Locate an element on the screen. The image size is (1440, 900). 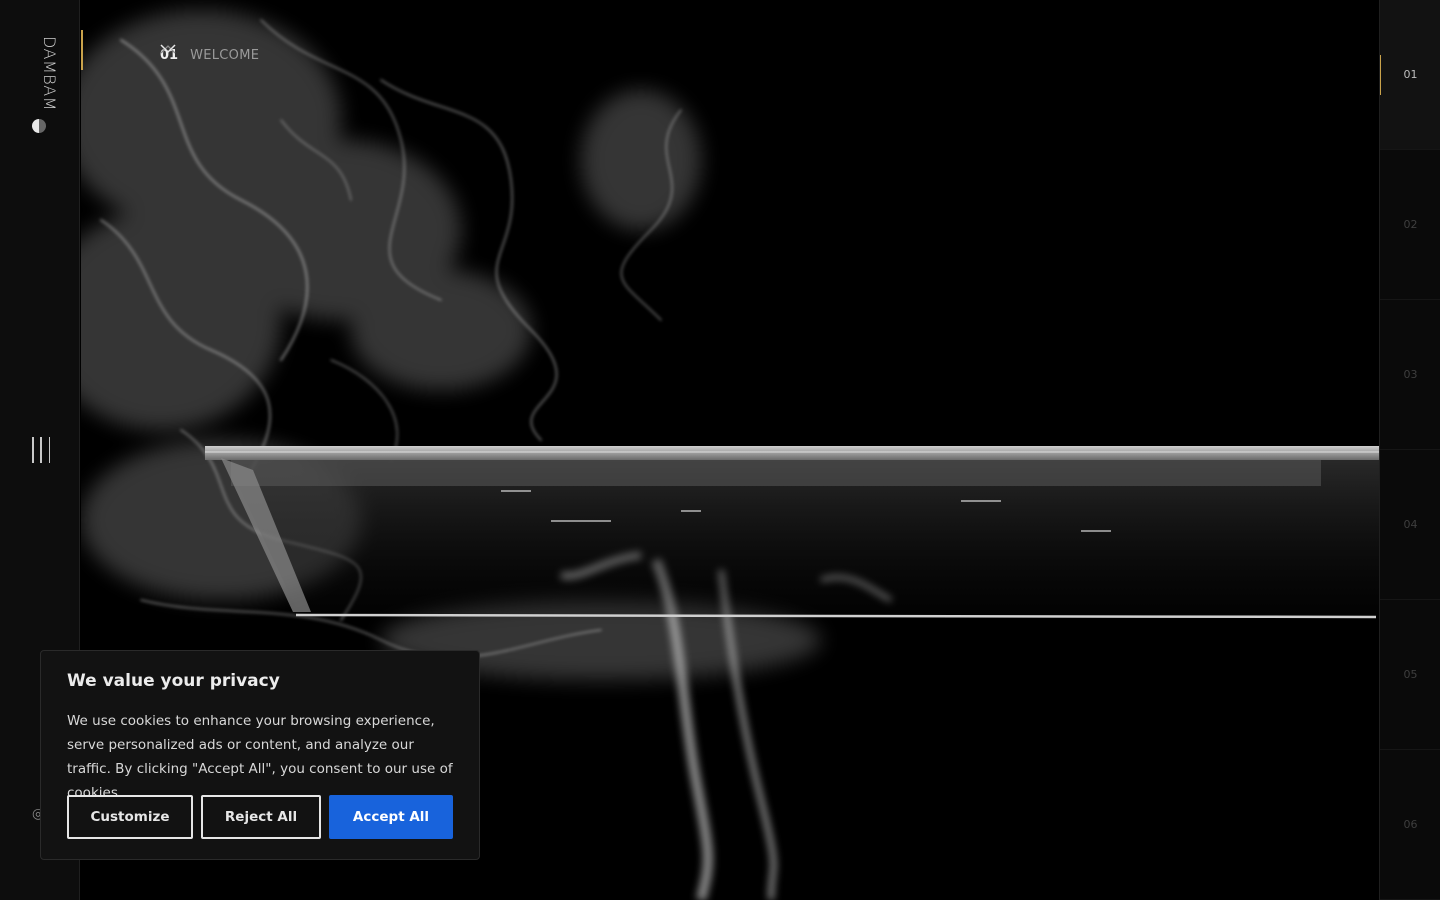
section-item-03: 03 is located at coordinates (1410, 375).